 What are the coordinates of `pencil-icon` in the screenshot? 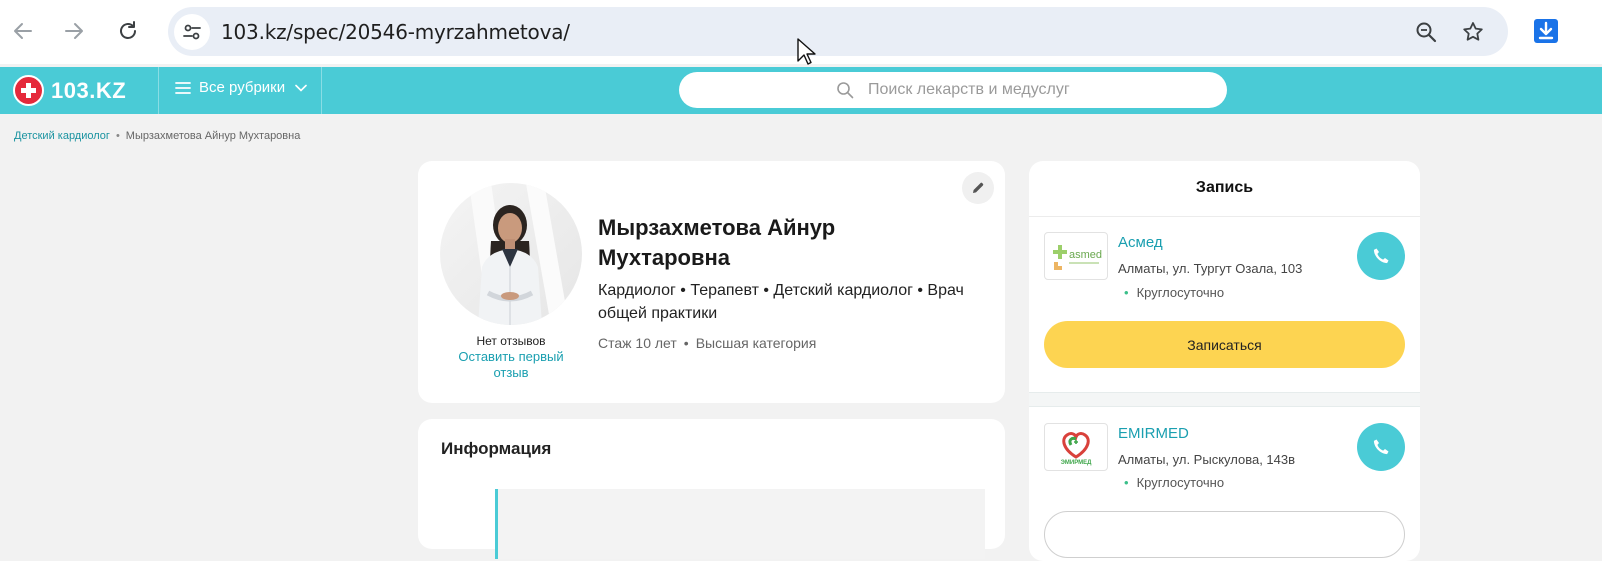 It's located at (978, 187).